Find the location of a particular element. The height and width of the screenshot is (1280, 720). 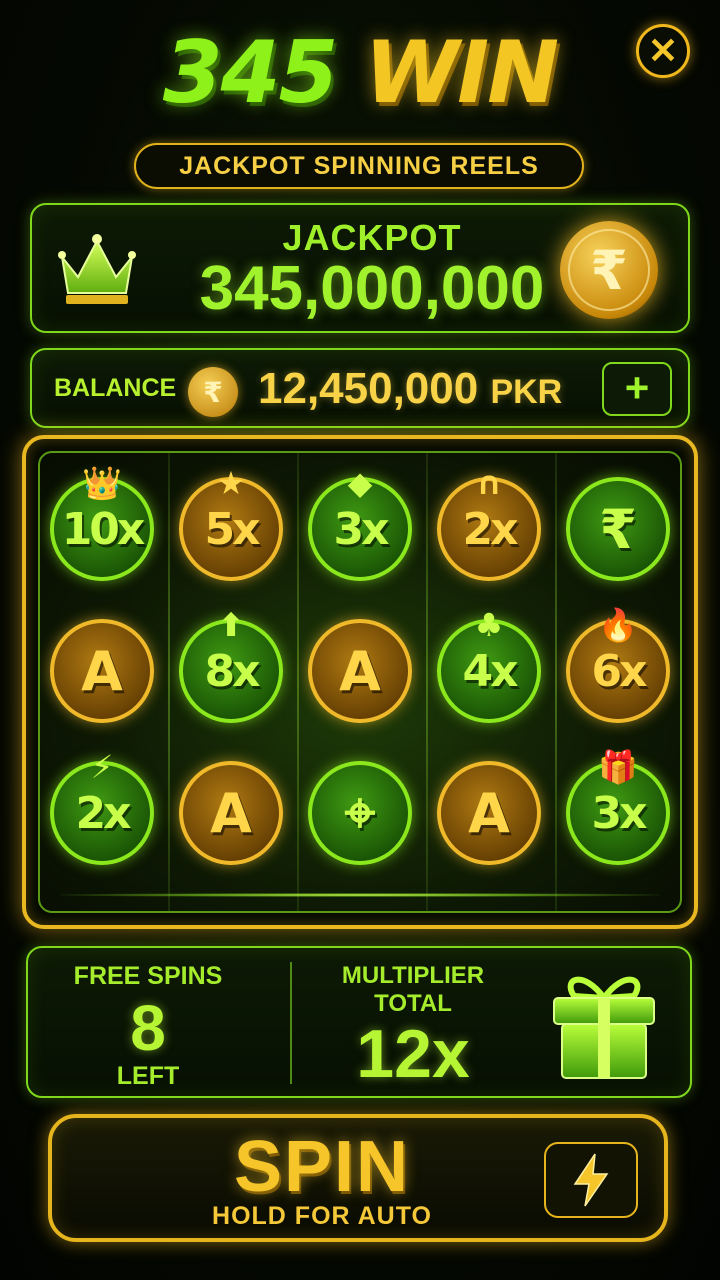

flame-icon: 🔥 is located at coordinates (618, 625).